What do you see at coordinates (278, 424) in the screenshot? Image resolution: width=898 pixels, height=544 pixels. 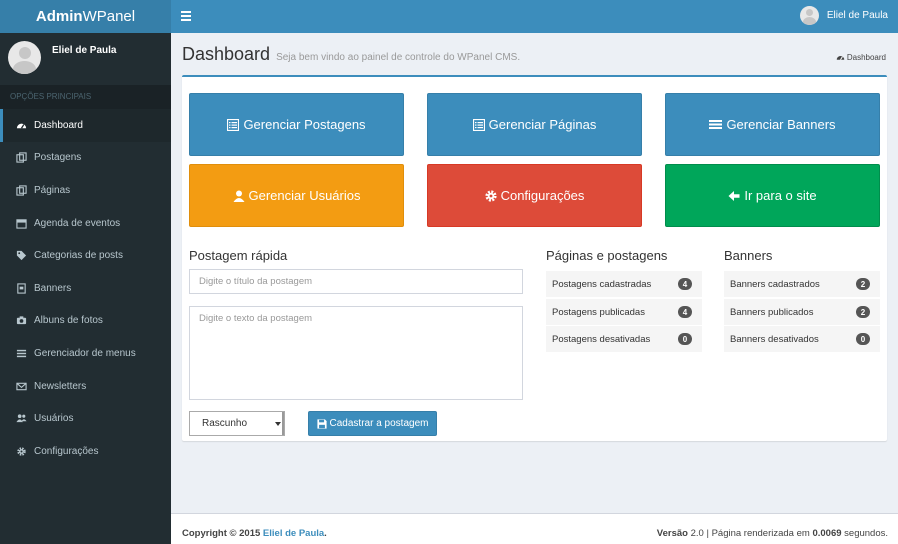 I see `select-caret-icon` at bounding box center [278, 424].